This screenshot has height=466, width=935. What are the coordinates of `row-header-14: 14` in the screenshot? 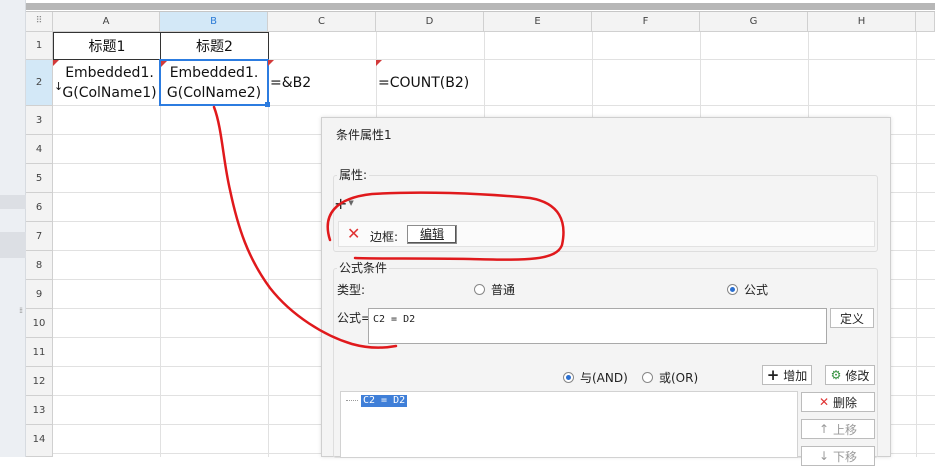 It's located at (39, 441).